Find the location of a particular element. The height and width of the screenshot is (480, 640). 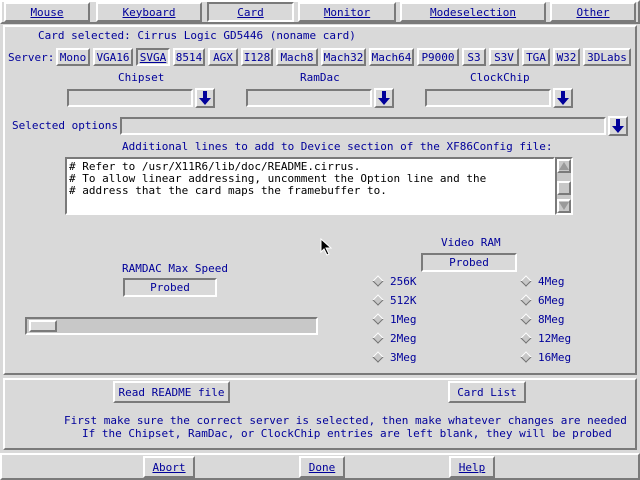

selected-options-field is located at coordinates (363, 126).